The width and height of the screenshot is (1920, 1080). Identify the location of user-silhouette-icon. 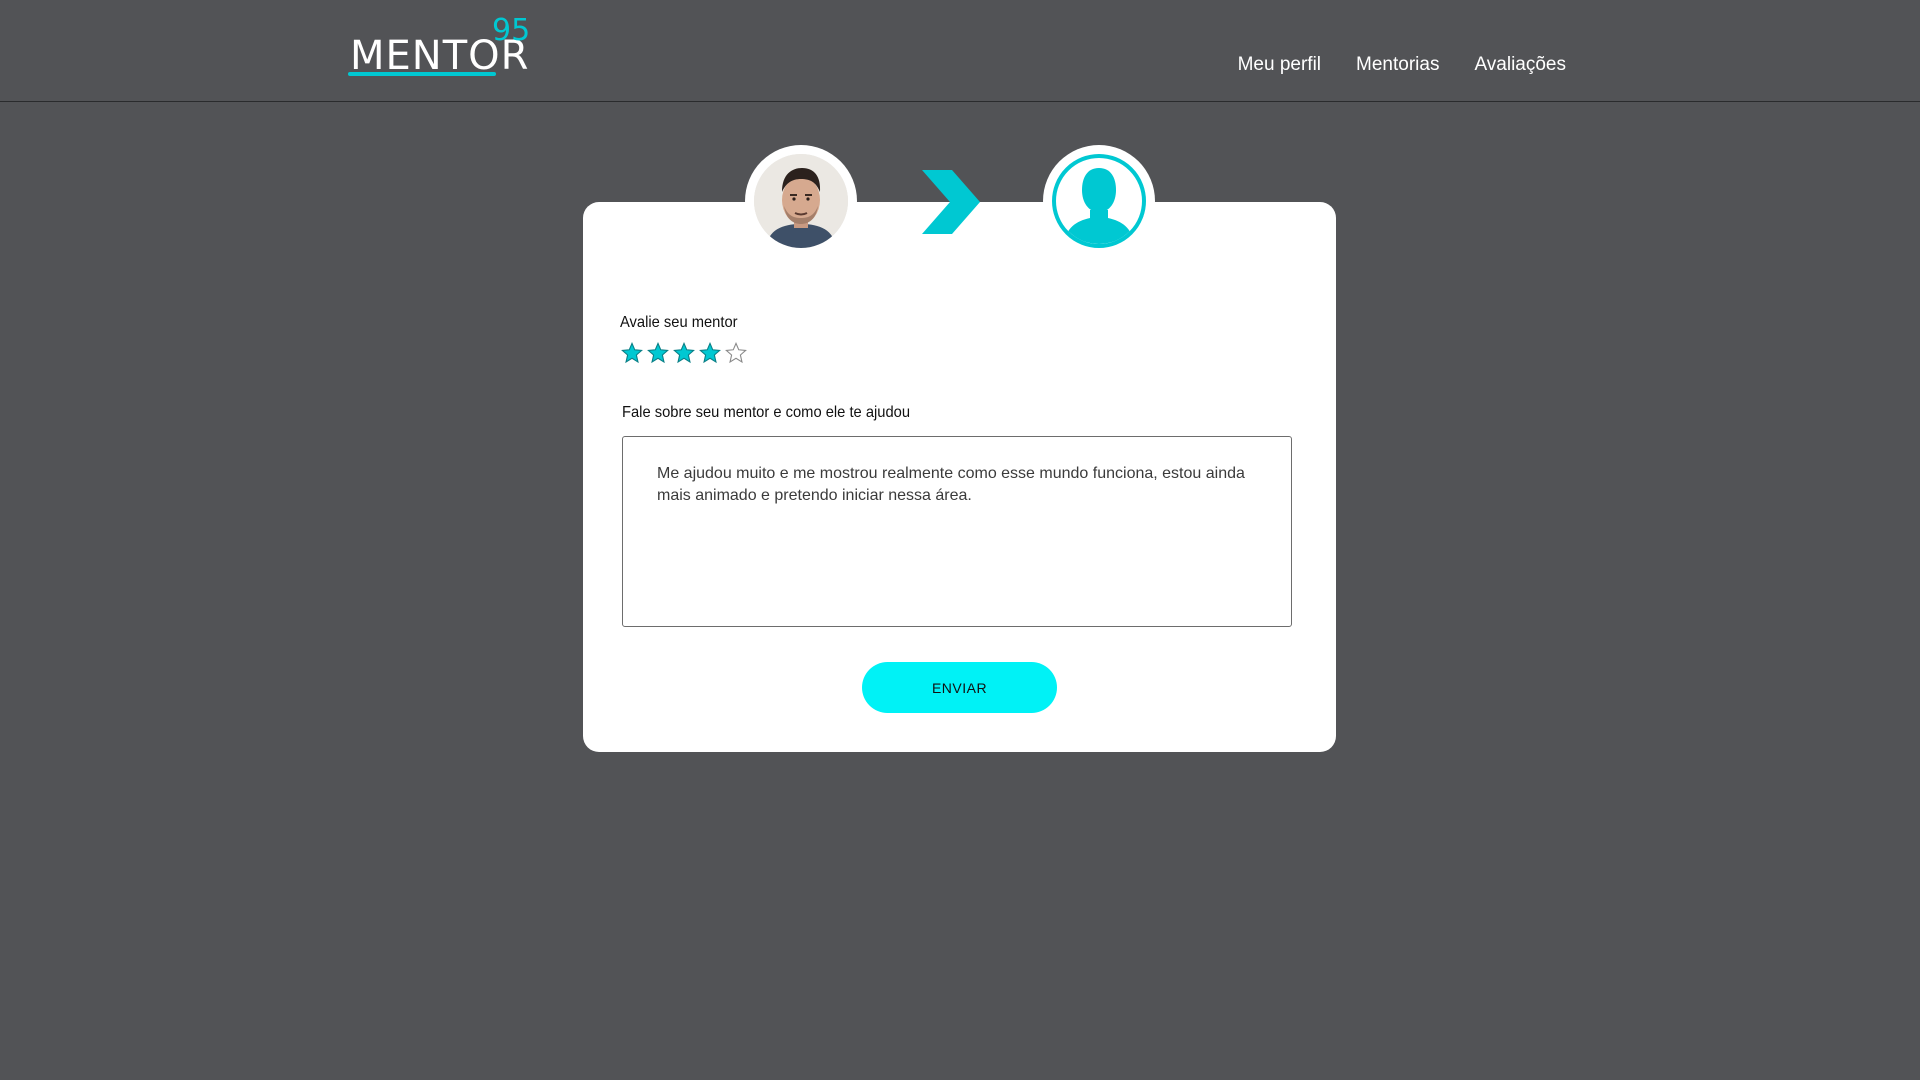
(1099, 201).